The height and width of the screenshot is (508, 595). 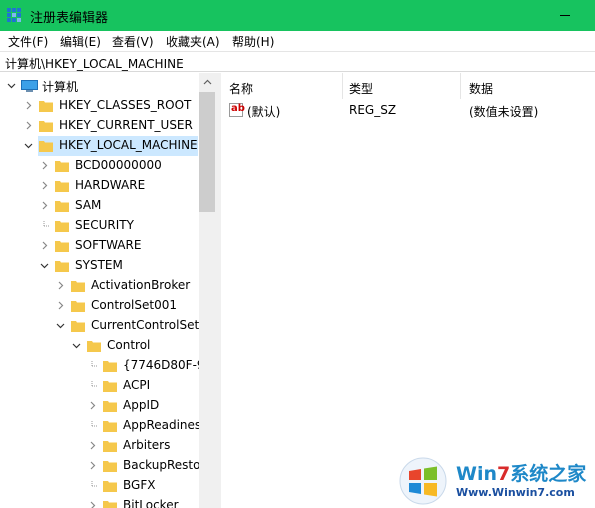 What do you see at coordinates (99, 406) in the screenshot?
I see `tree-item-appid: AppID` at bounding box center [99, 406].